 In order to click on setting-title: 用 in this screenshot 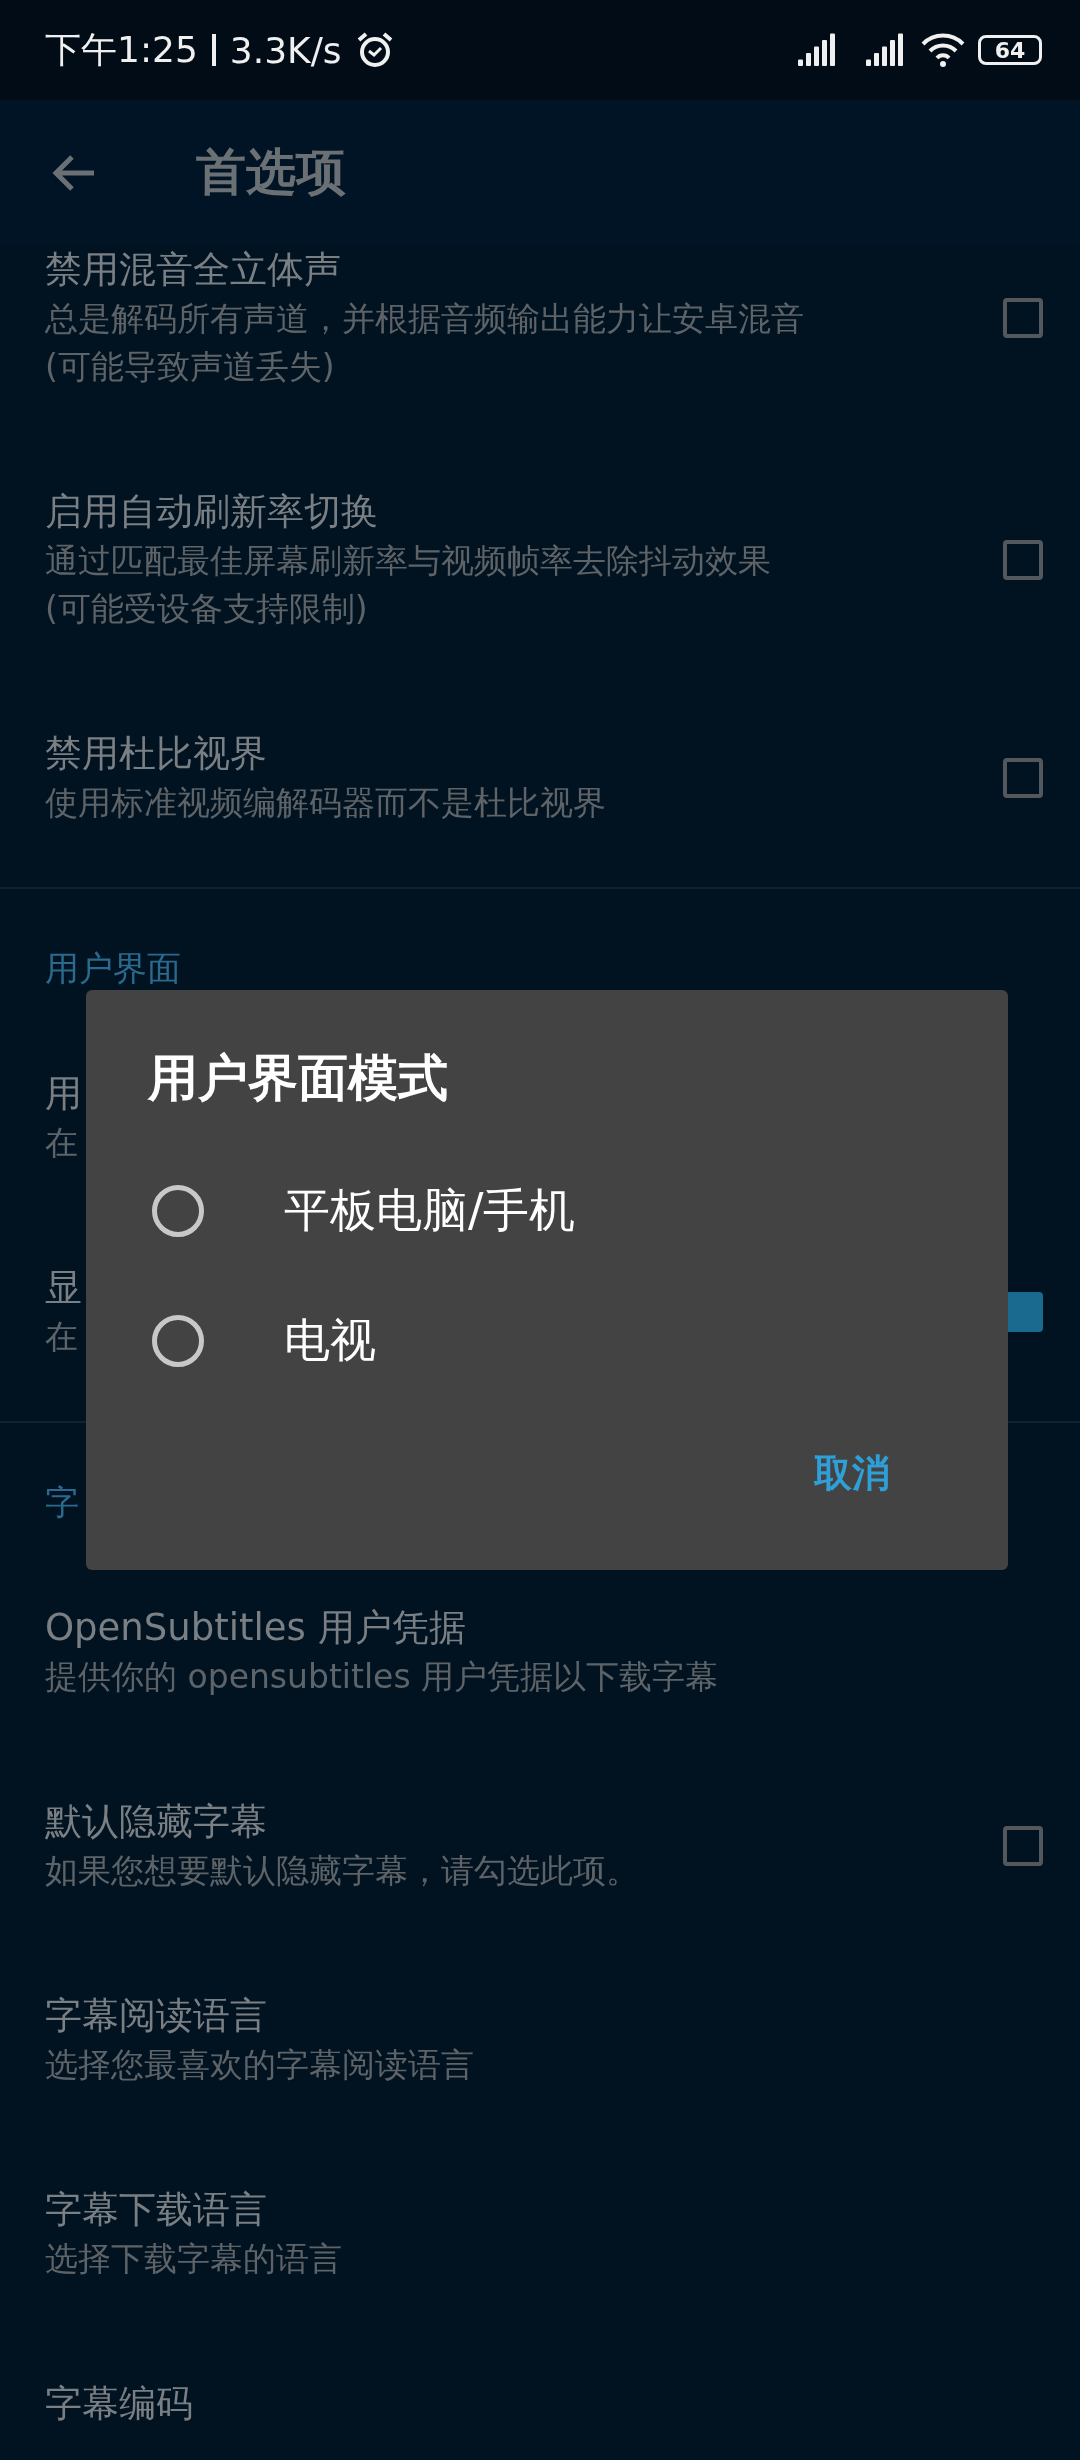, I will do `click(63, 1094)`.